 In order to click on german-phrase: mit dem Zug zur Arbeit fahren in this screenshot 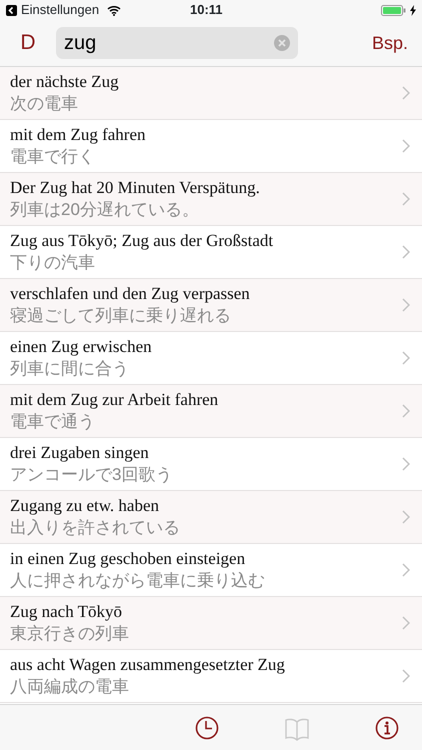, I will do `click(115, 400)`.